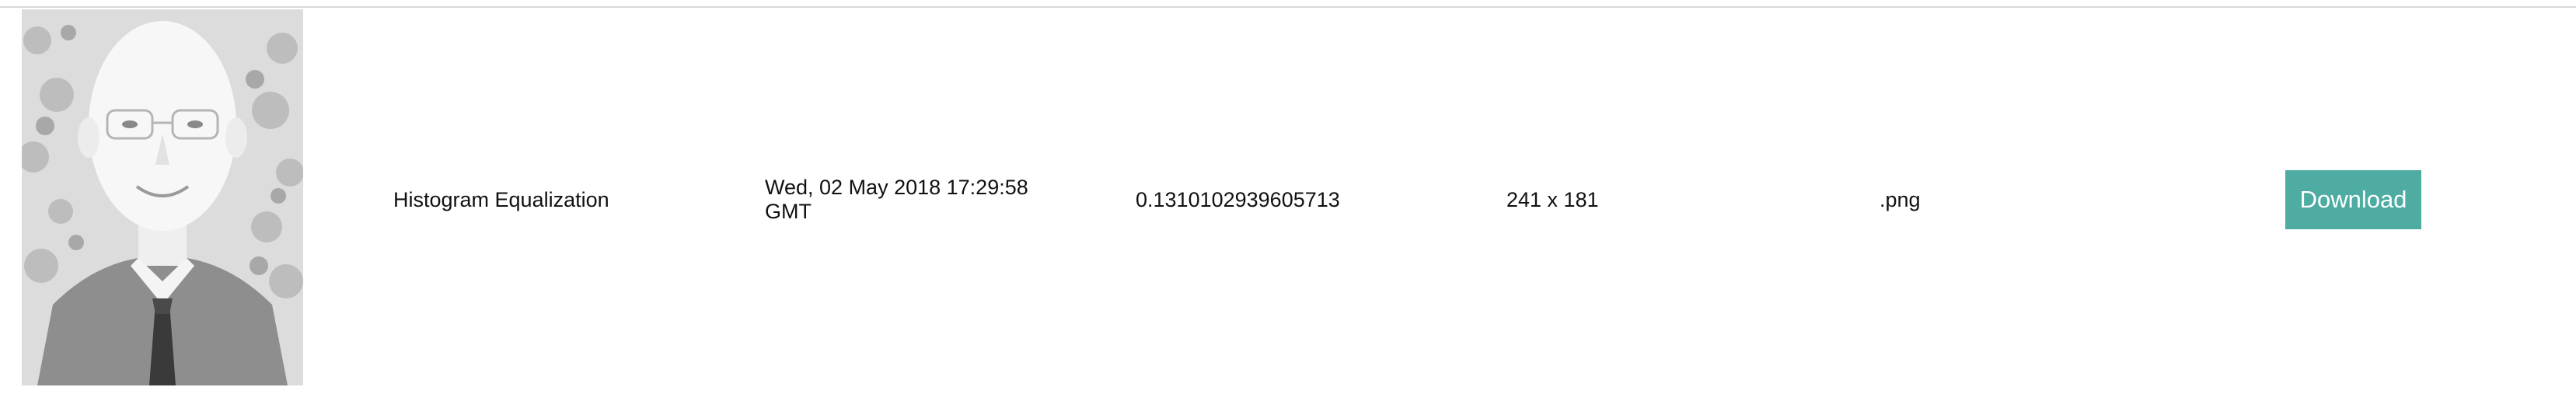  Describe the element at coordinates (2043, 200) in the screenshot. I see `extension-cell: .png` at that location.